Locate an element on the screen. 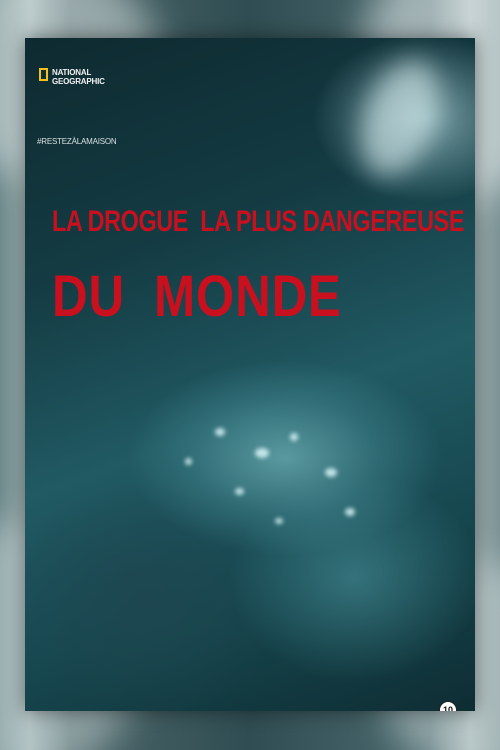 The height and width of the screenshot is (750, 500). yellow-rectangle-icon is located at coordinates (43, 74).